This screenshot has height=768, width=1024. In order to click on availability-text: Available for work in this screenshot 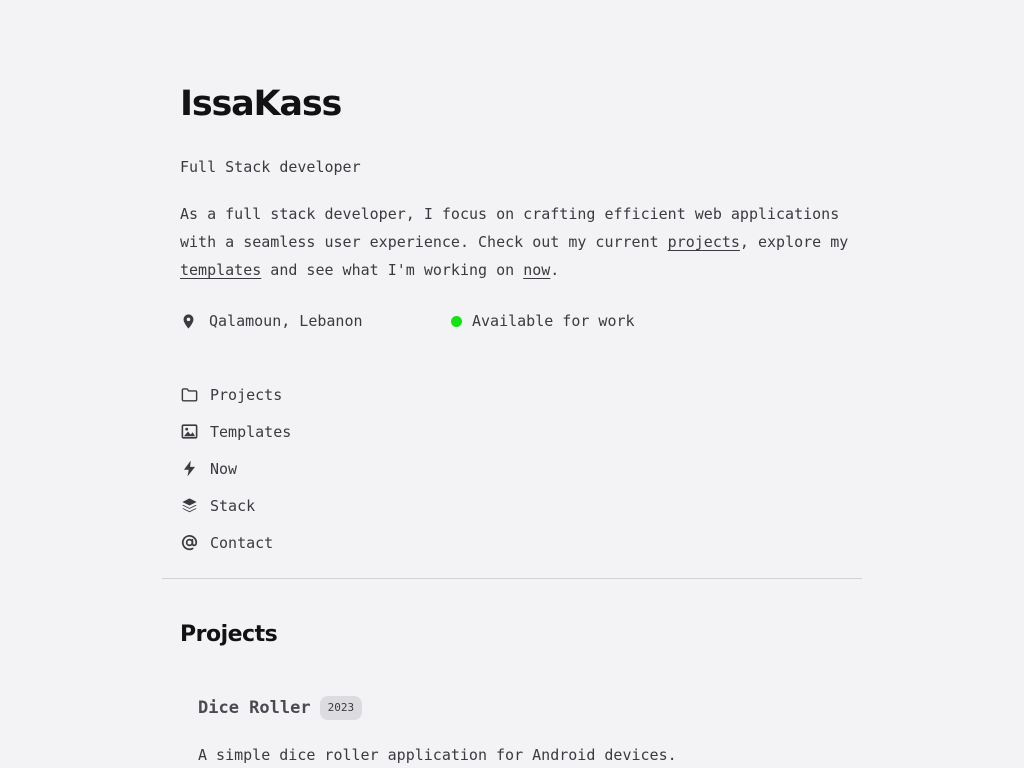, I will do `click(553, 321)`.